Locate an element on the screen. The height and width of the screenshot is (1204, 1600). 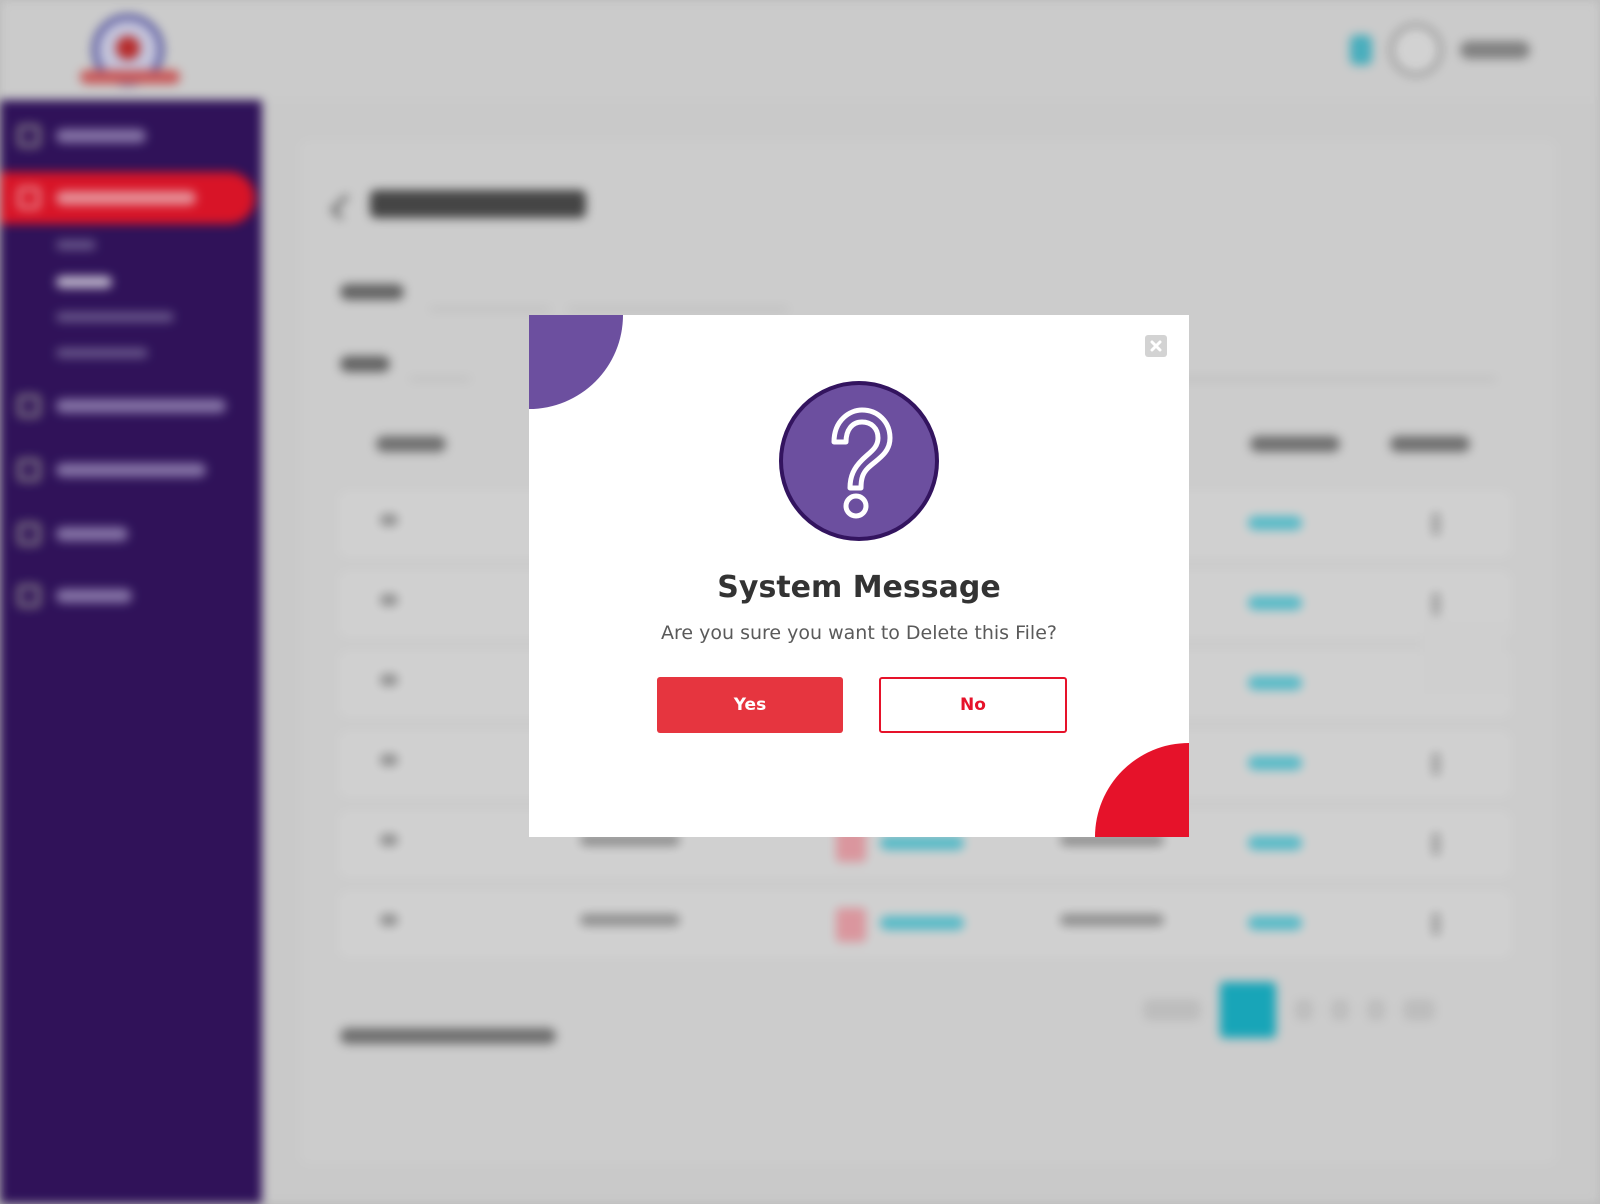
decorative-corner-purple is located at coordinates (576, 362).